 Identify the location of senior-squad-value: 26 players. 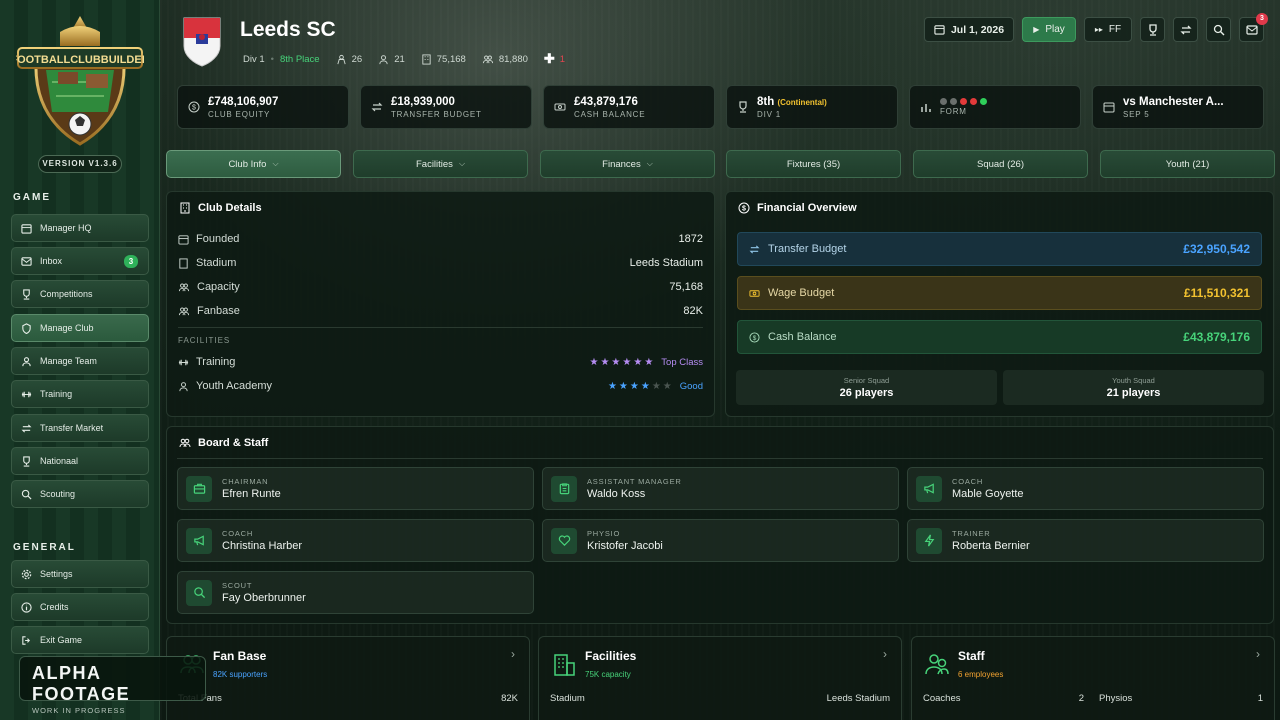
(866, 393).